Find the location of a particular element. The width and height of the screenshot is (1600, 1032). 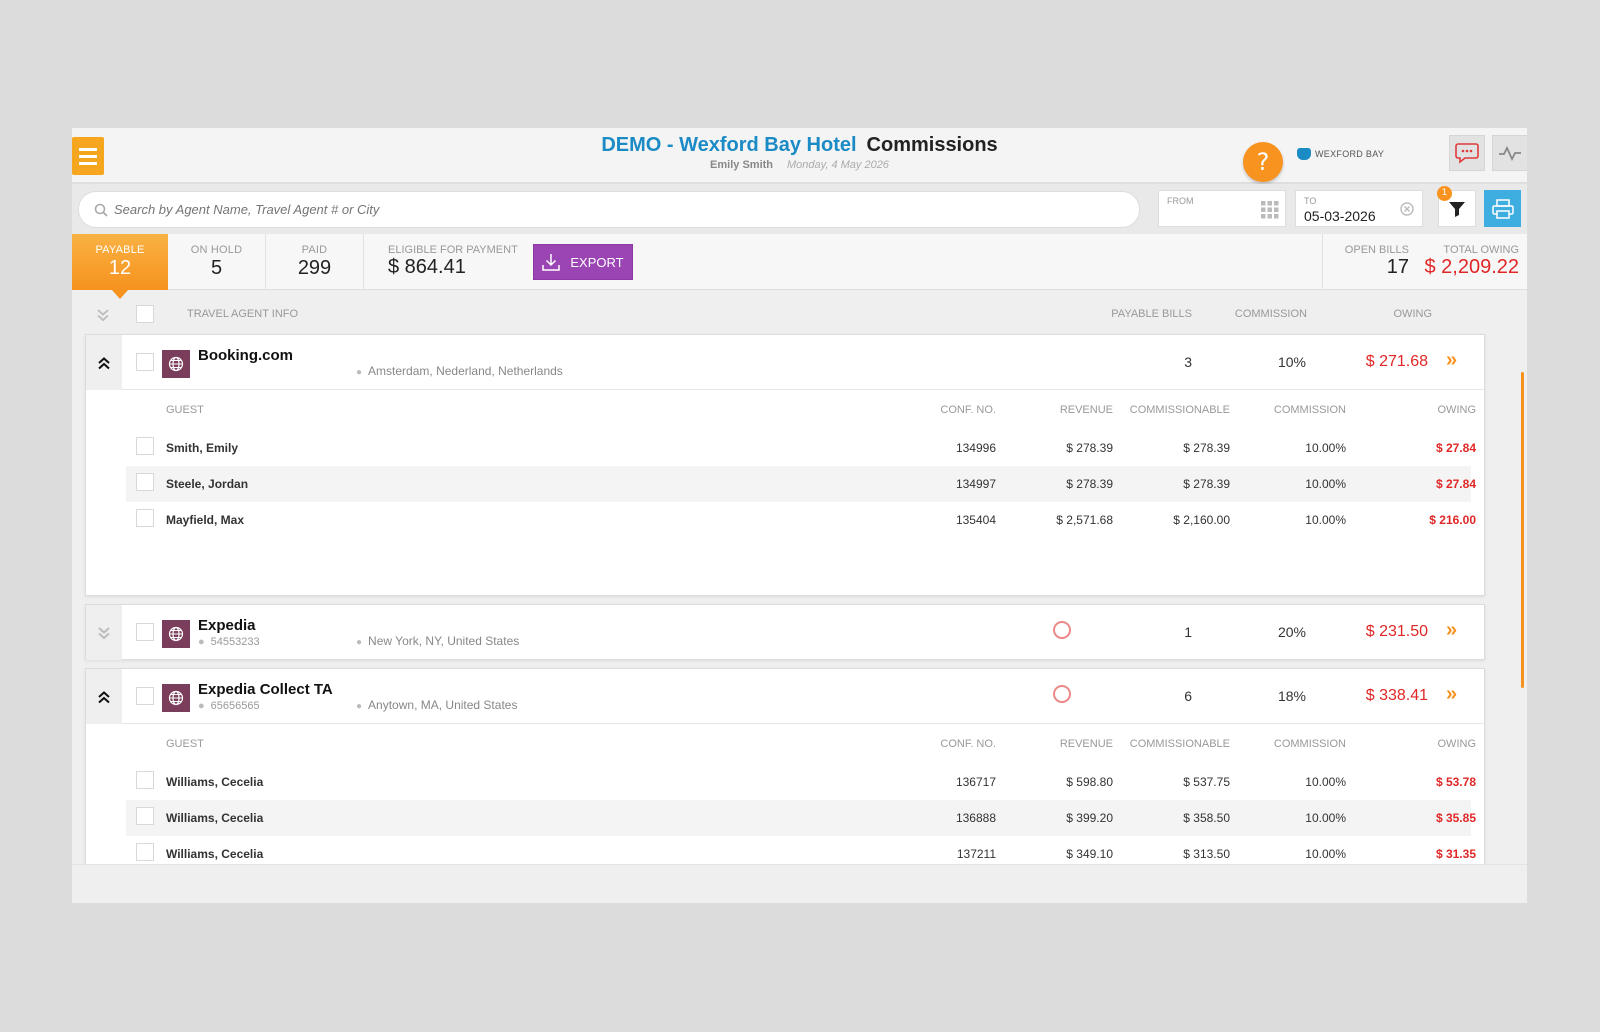

col-commissionable: COMMISSIONABLE is located at coordinates (1179, 744).